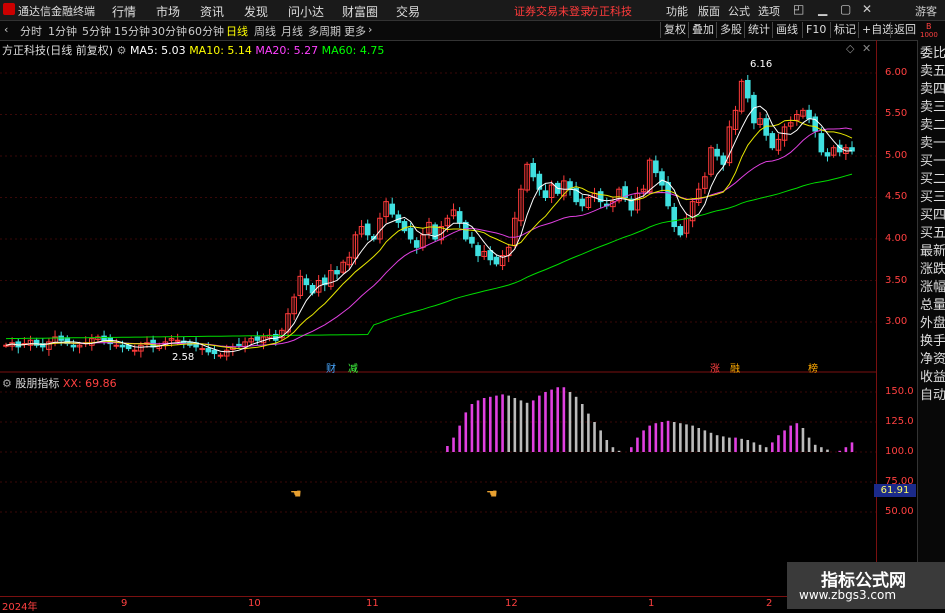 This screenshot has height=613, width=945. Describe the element at coordinates (124, 11) in the screenshot. I see `menu-hangqing: 行情` at that location.